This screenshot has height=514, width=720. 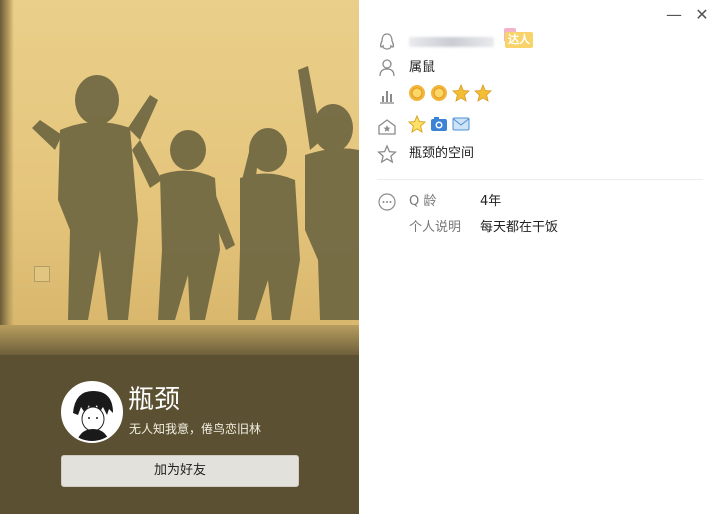 What do you see at coordinates (519, 40) in the screenshot?
I see `vip-badge: 达人` at bounding box center [519, 40].